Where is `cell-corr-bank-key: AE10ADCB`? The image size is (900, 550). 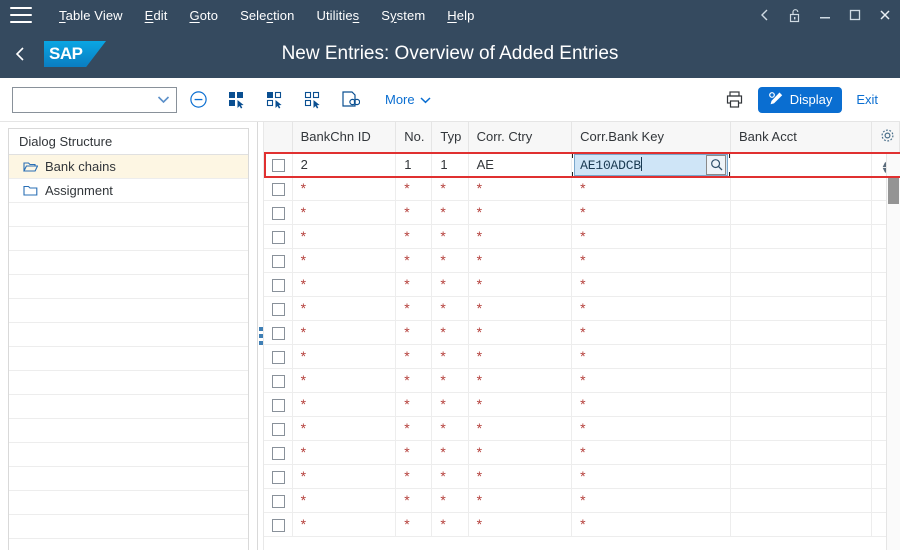 cell-corr-bank-key: AE10ADCB is located at coordinates (651, 164).